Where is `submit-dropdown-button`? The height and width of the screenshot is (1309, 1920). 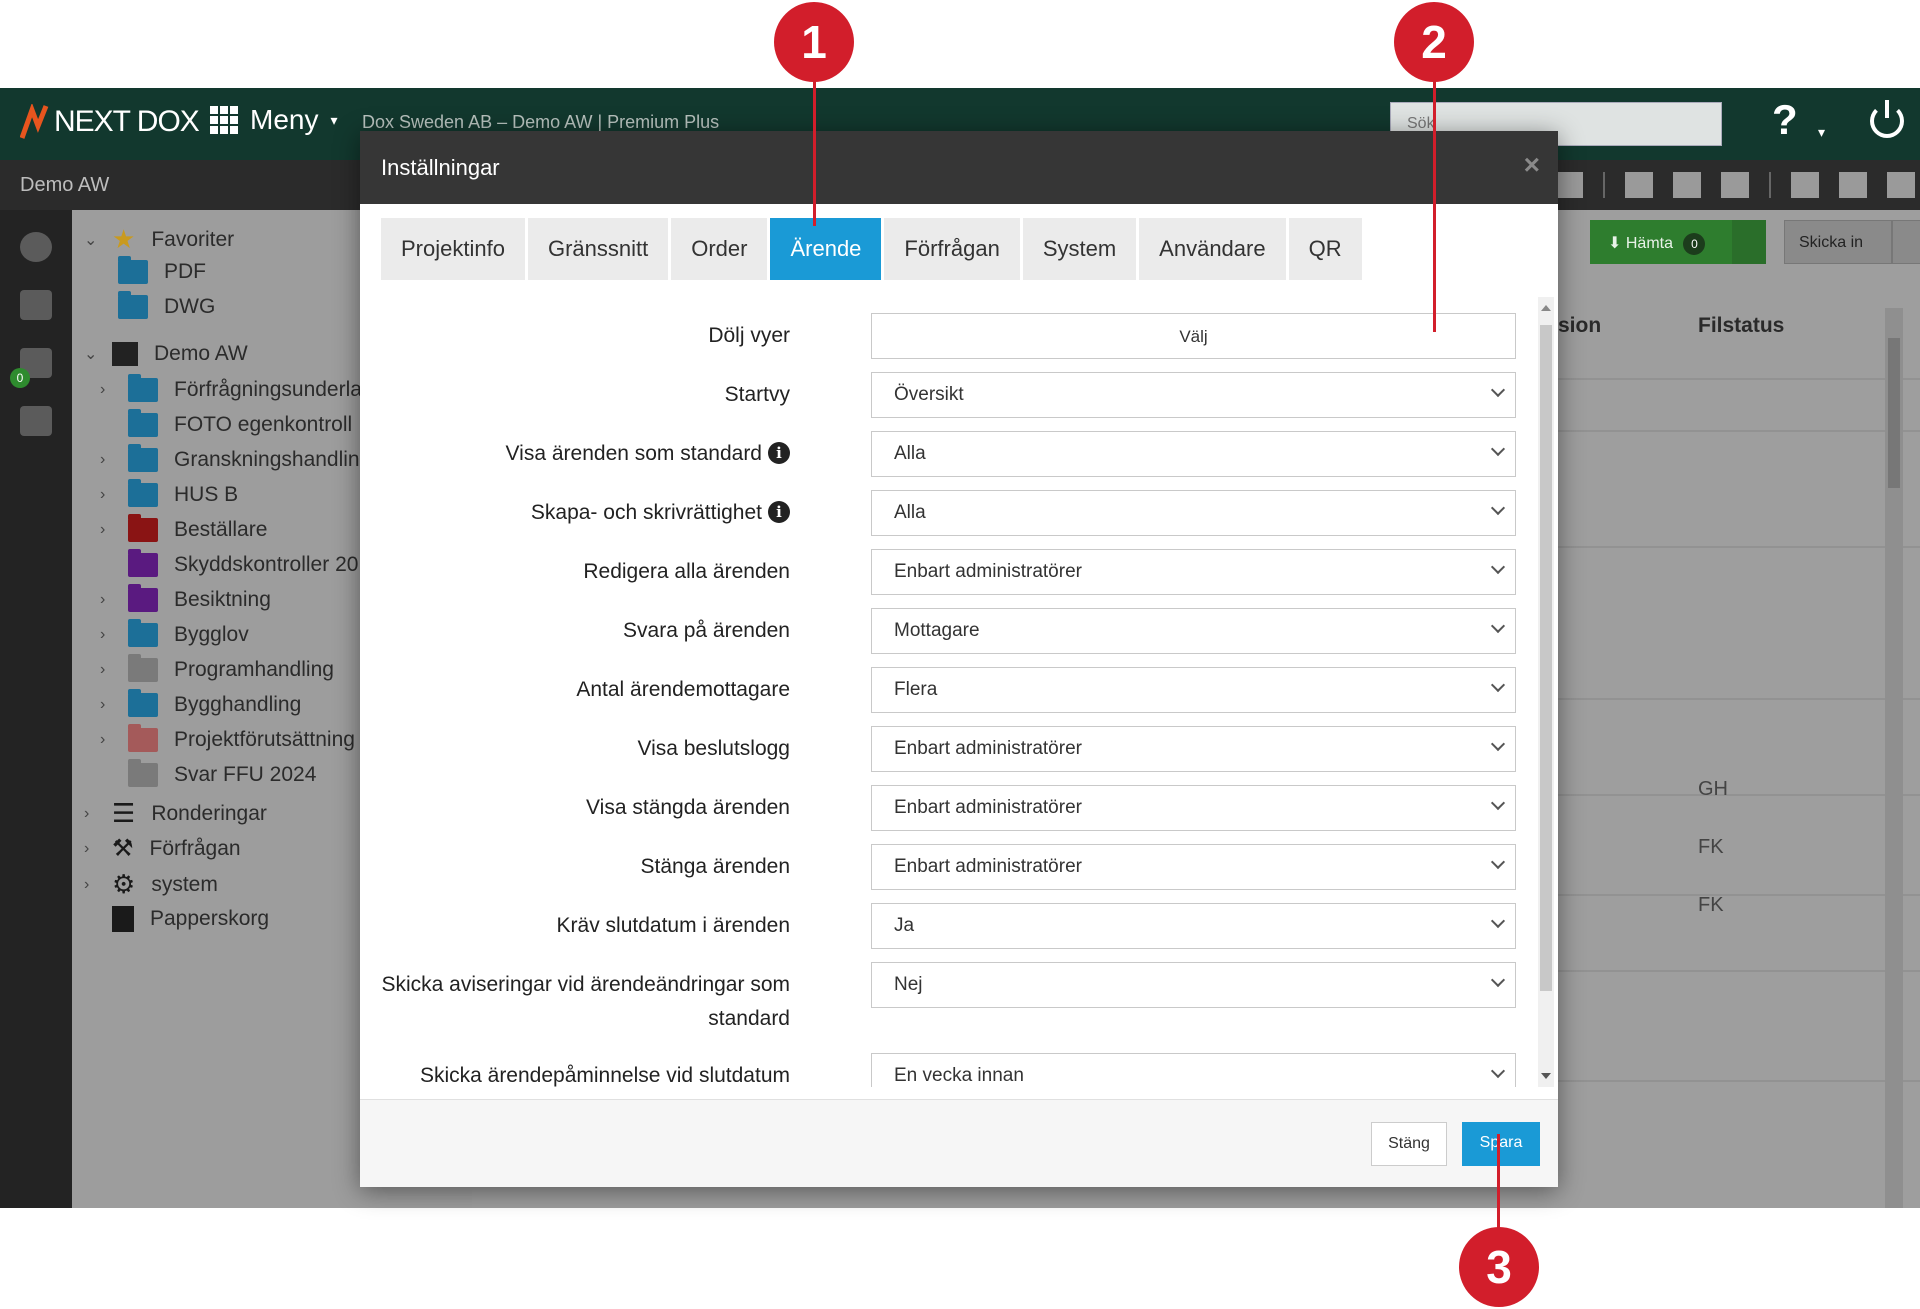 submit-dropdown-button is located at coordinates (1906, 242).